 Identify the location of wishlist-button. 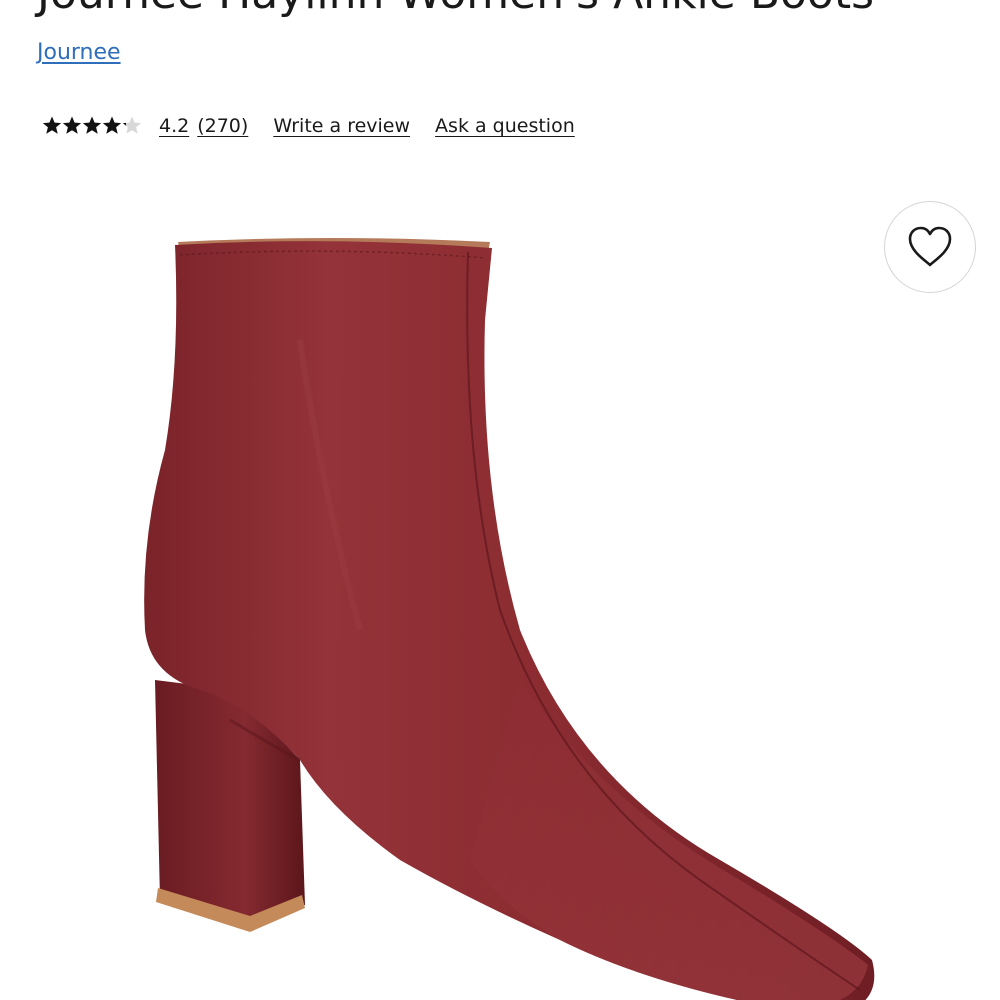
(930, 247).